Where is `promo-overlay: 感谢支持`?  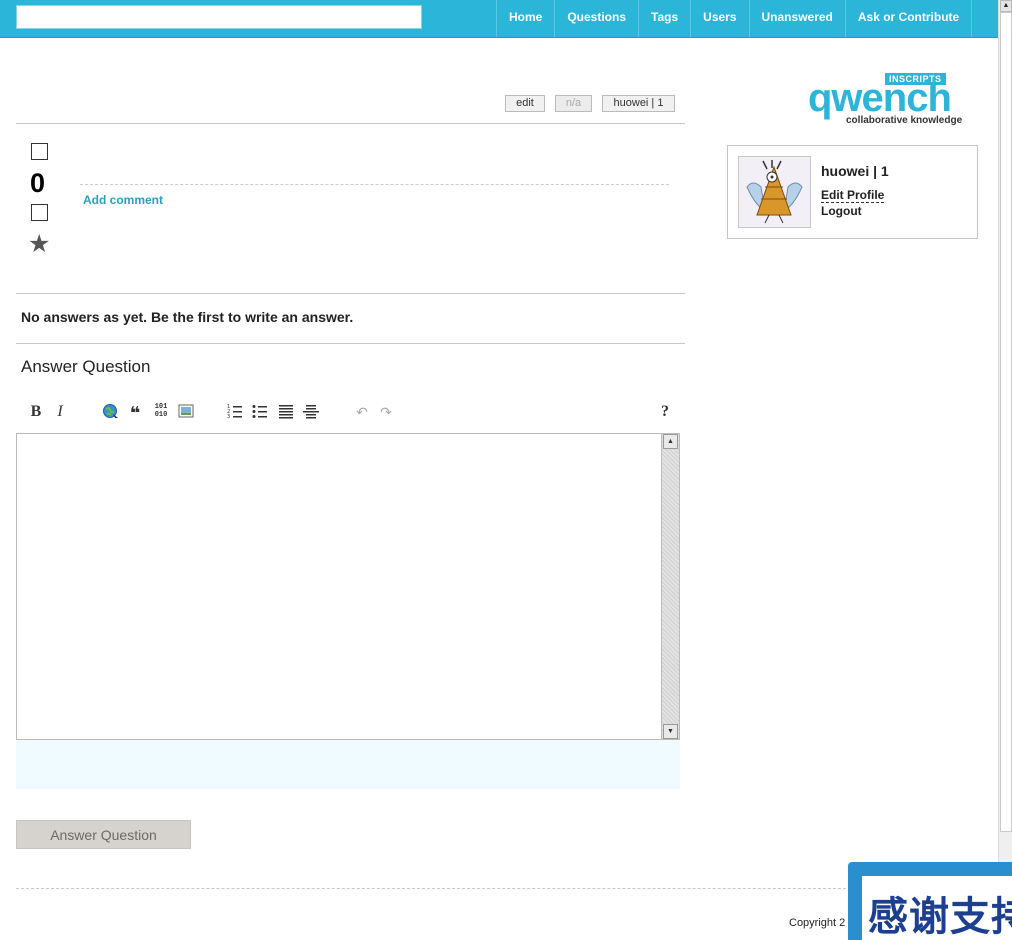 promo-overlay: 感谢支持 is located at coordinates (930, 901).